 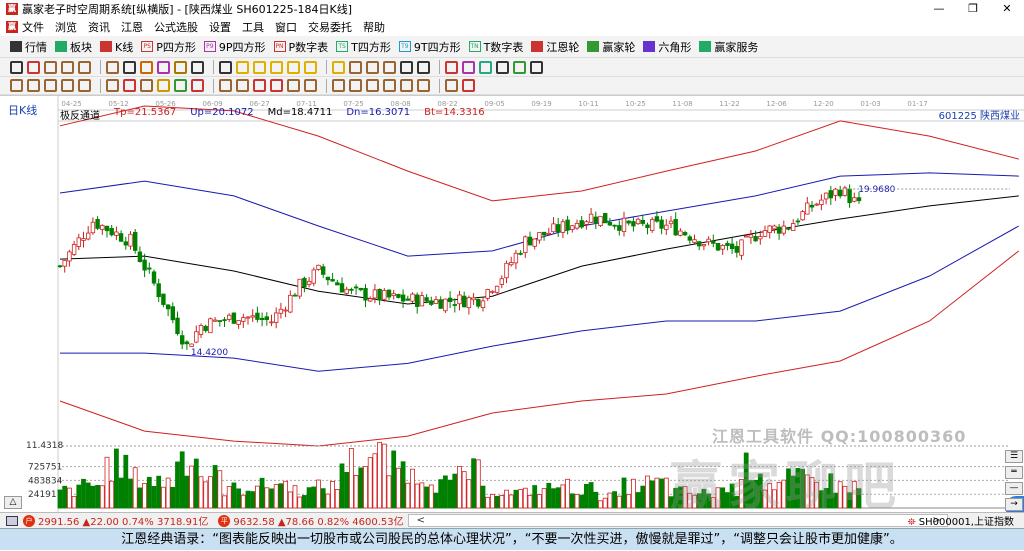 I want to click on menu-browse: 浏览, so click(x=66, y=27).